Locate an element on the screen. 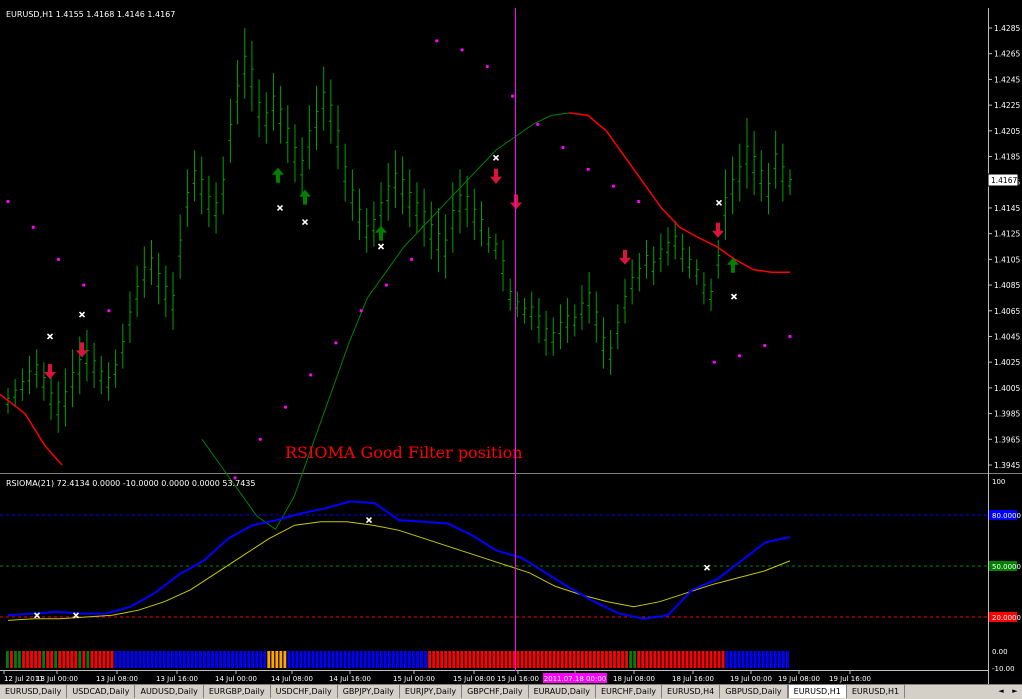 The height and width of the screenshot is (699, 1022). time-axis-label: 15 Jul 08:00 is located at coordinates (474, 679).